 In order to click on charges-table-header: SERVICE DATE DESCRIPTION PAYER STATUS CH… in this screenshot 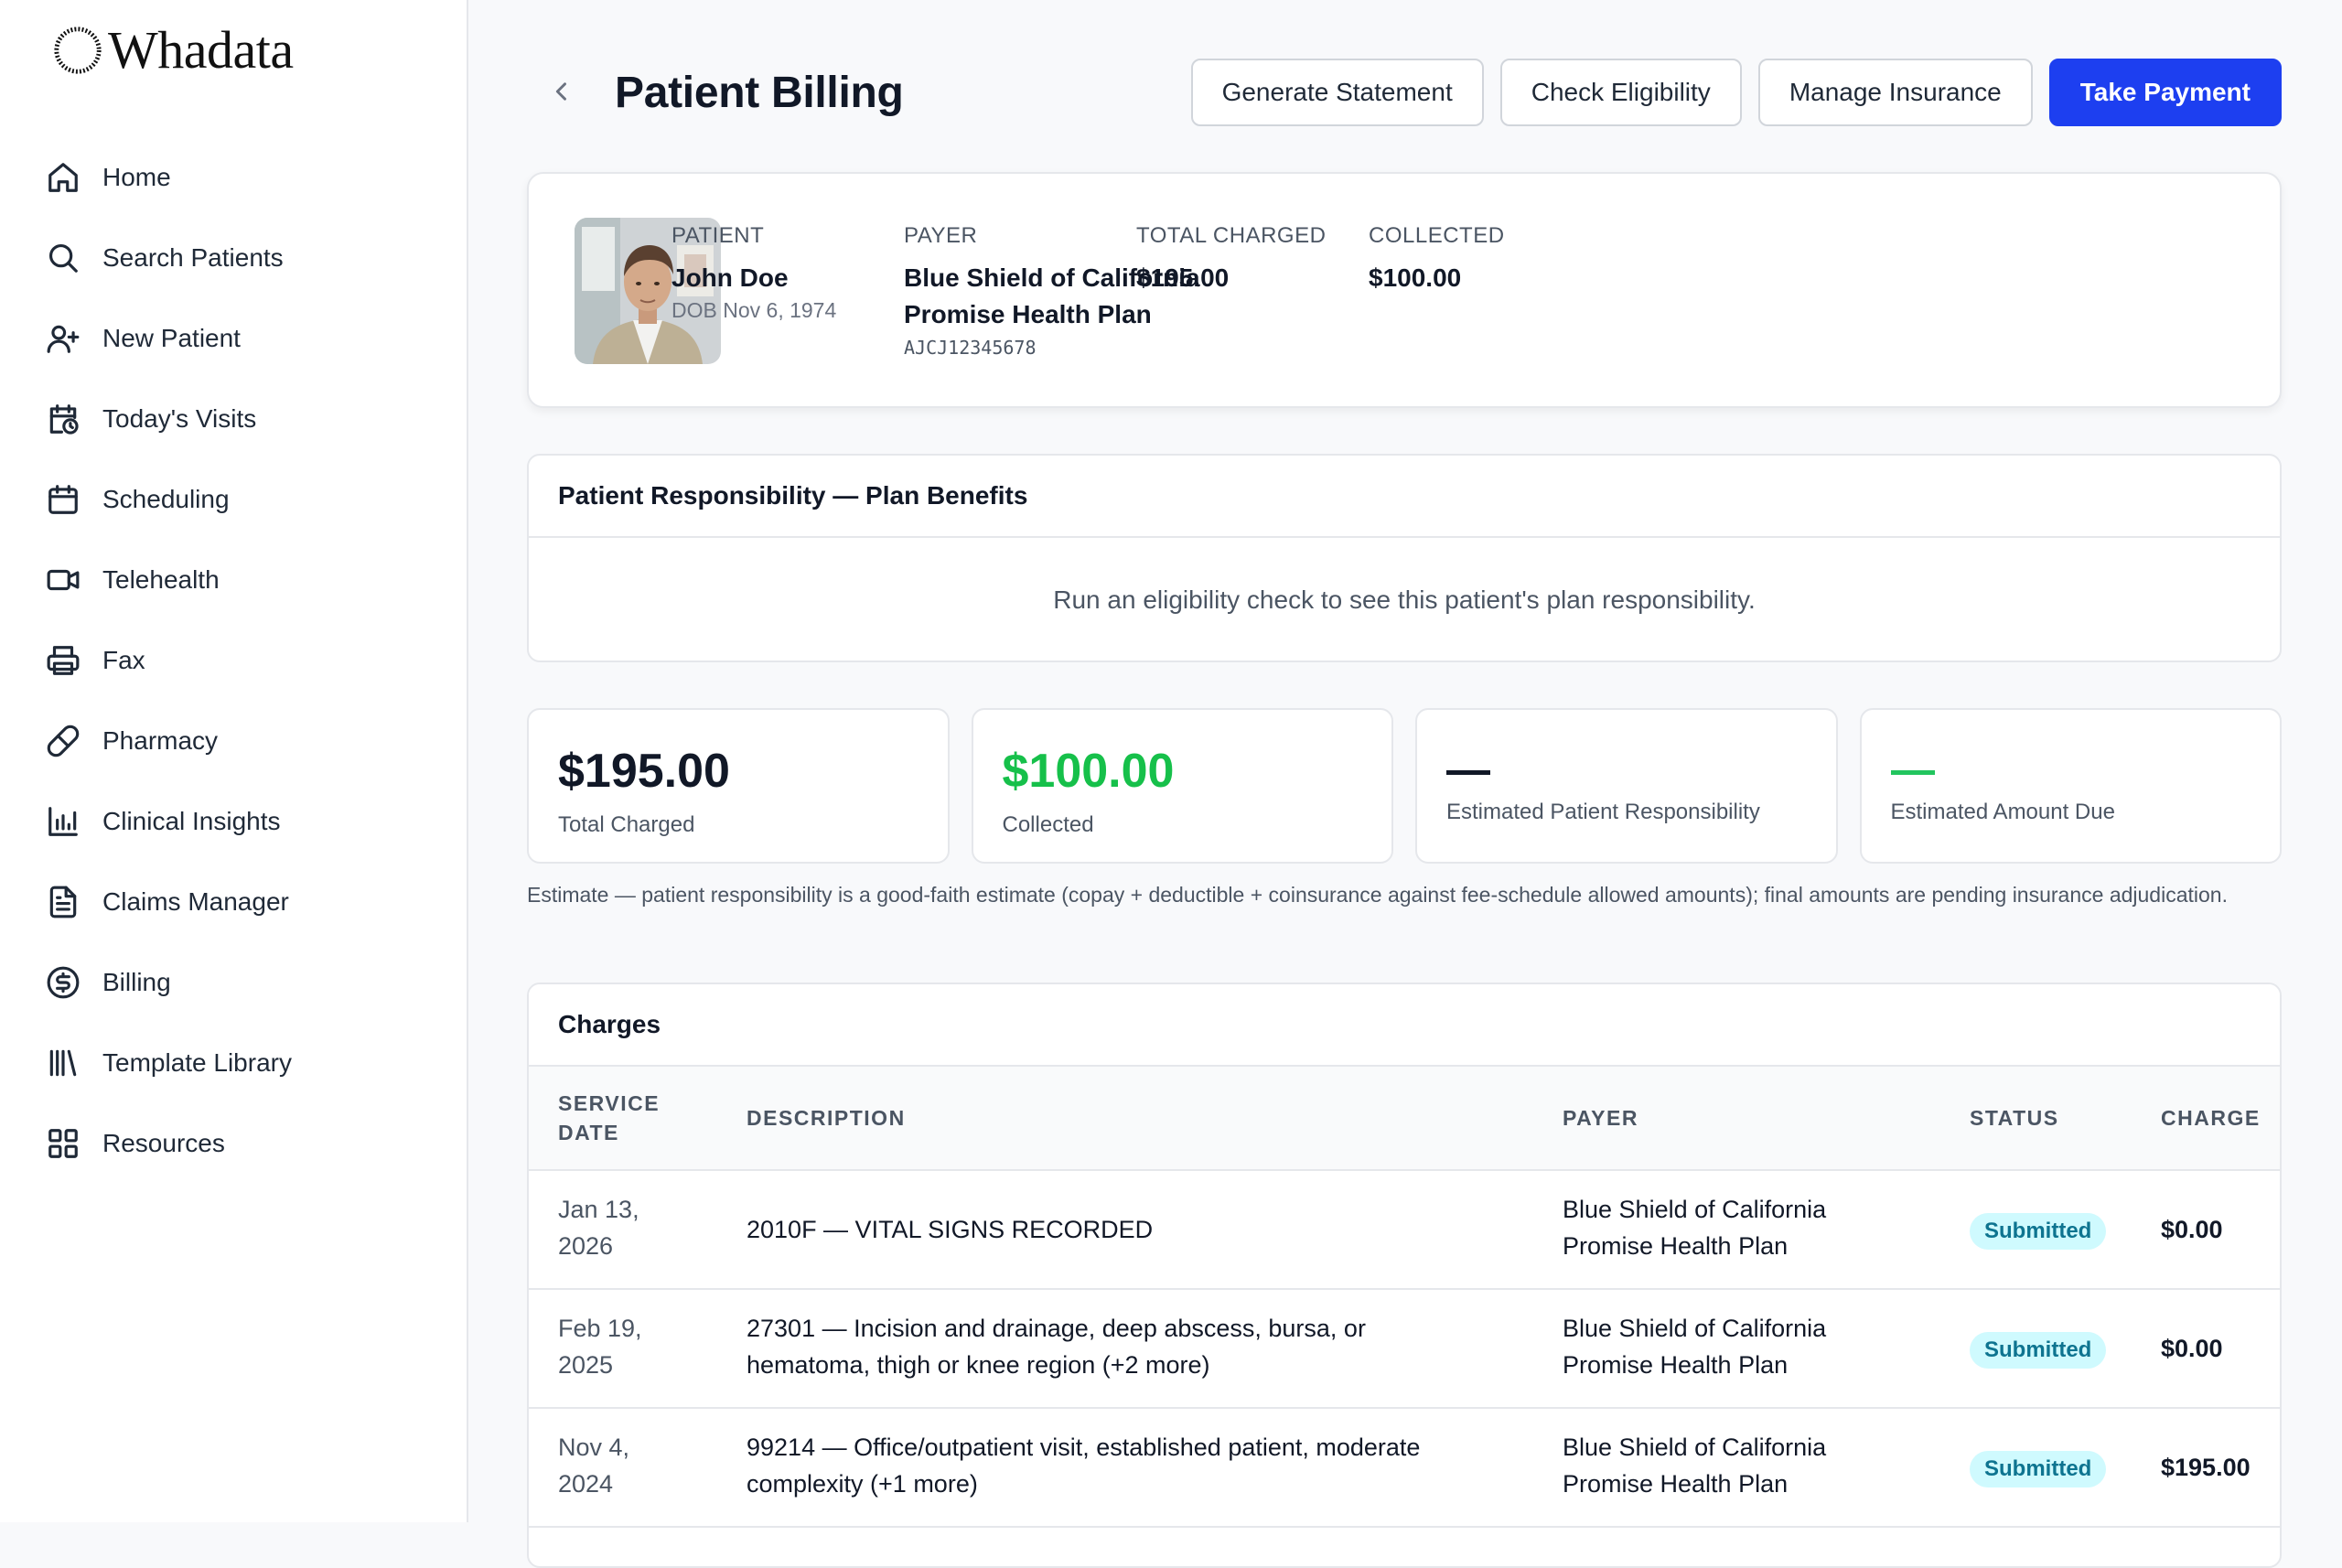, I will do `click(1404, 1119)`.